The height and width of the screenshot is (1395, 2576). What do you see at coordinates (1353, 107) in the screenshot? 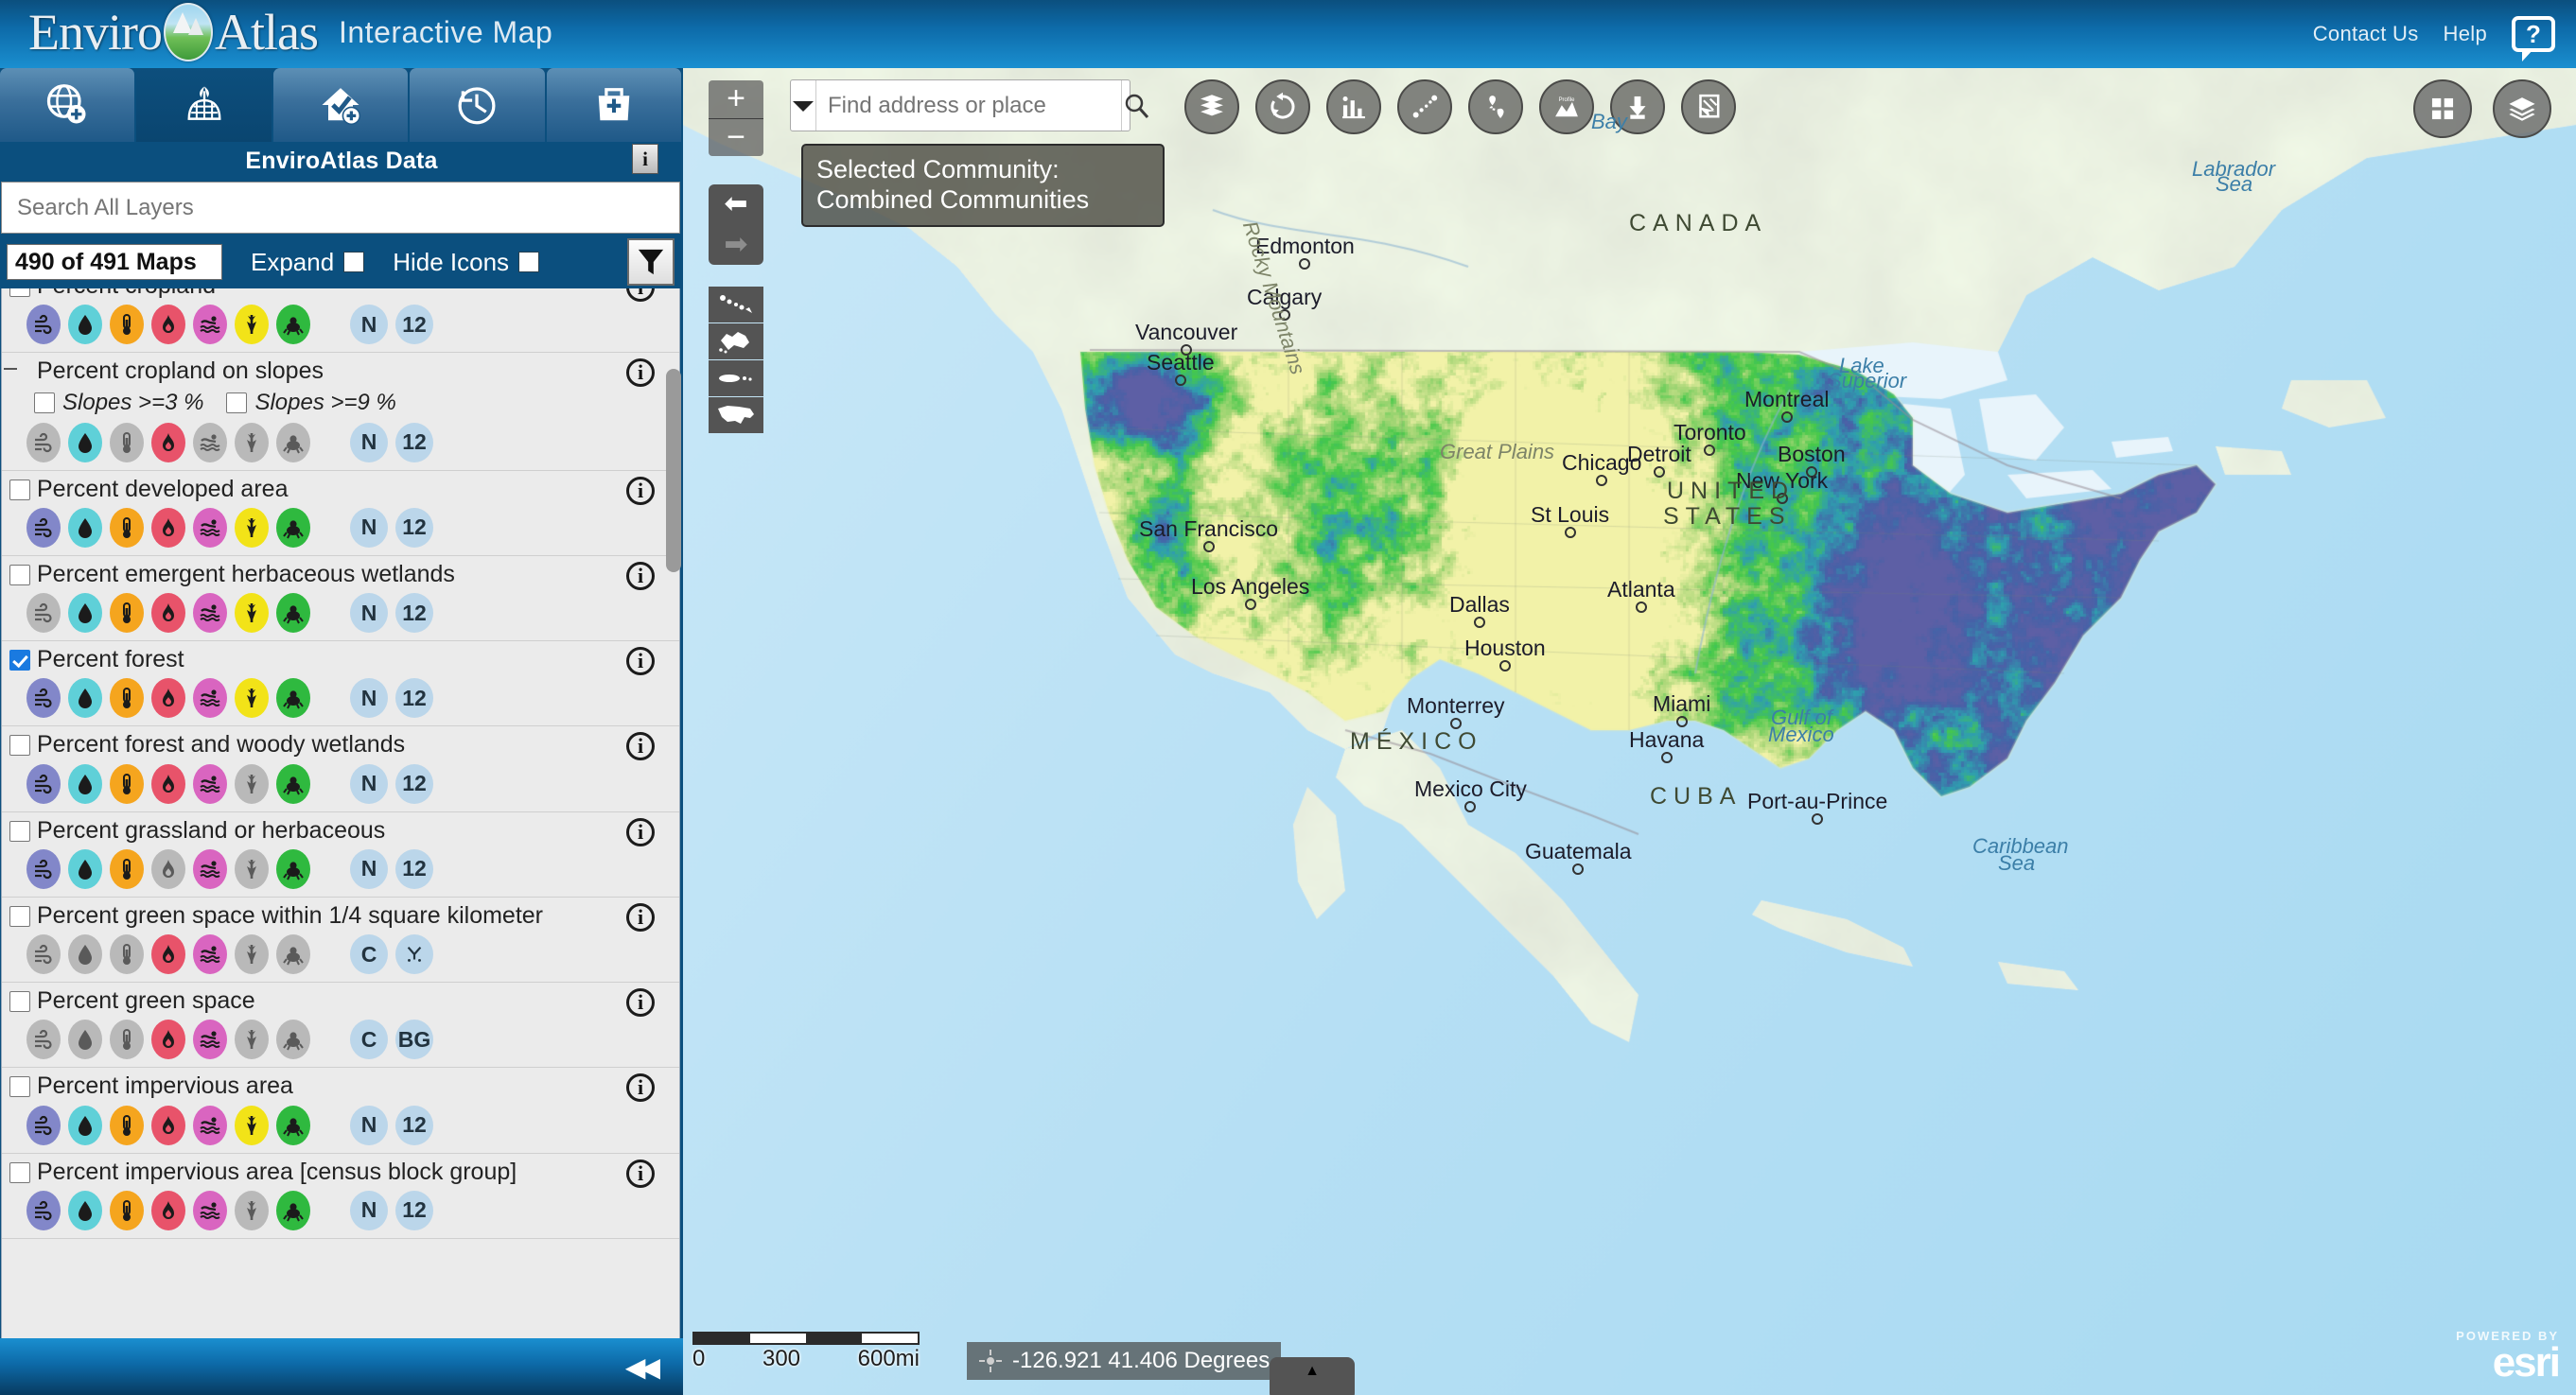
I see `chart-tool-button` at bounding box center [1353, 107].